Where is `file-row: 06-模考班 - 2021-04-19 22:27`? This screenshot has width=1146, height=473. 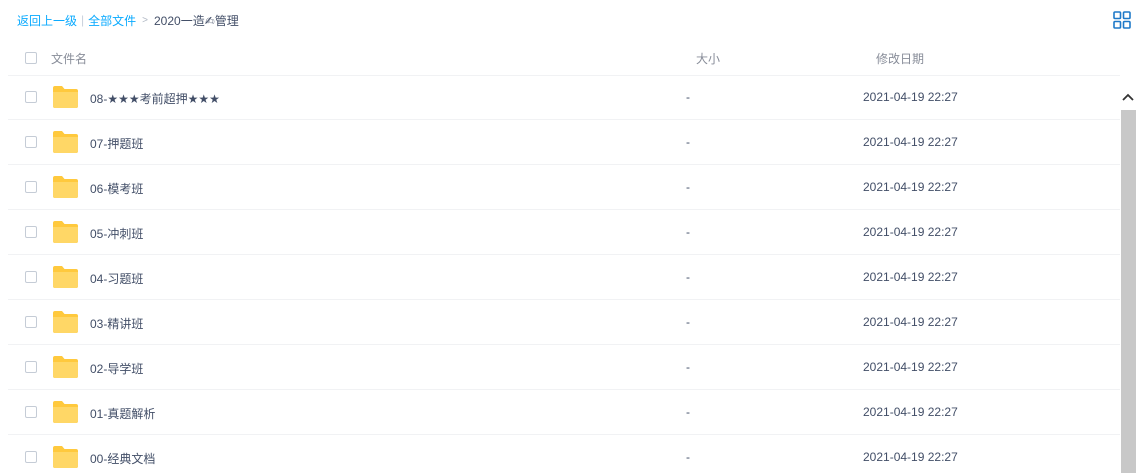 file-row: 06-模考班 - 2021-04-19 22:27 is located at coordinates (564, 187).